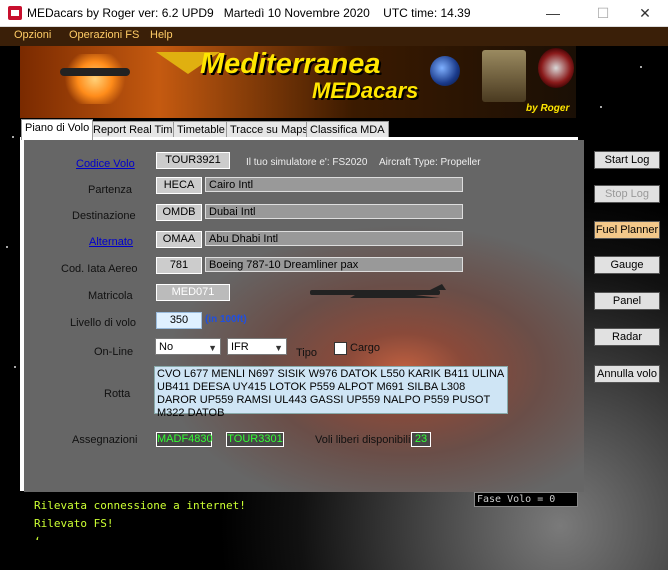 This screenshot has height=570, width=668. I want to click on alternato-code-field: OMAA, so click(179, 239).